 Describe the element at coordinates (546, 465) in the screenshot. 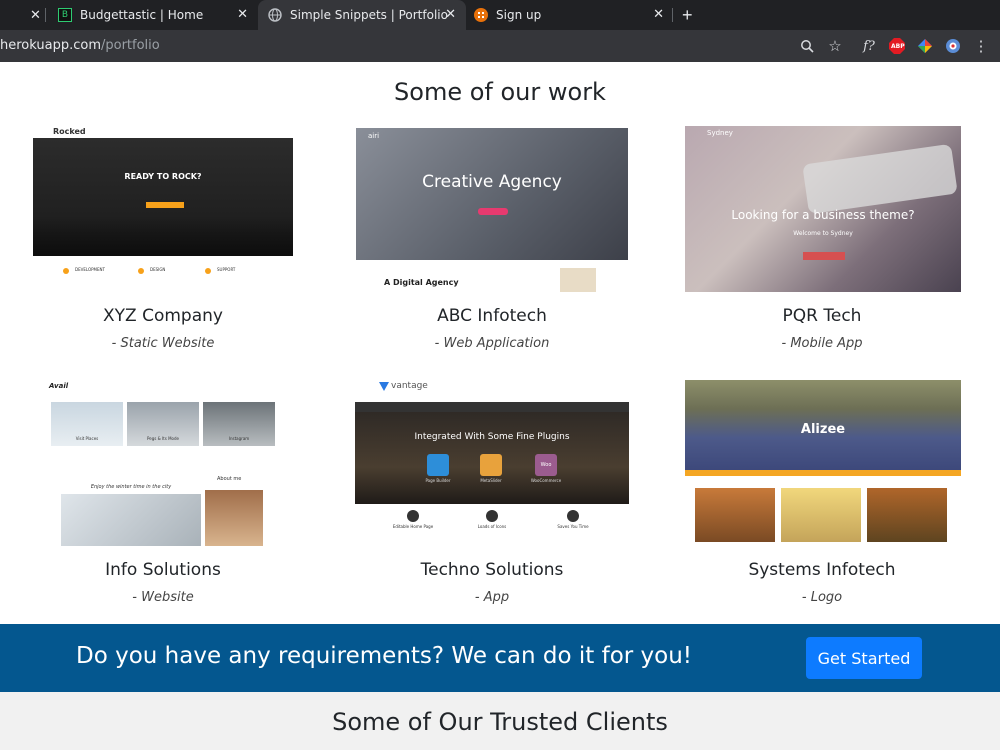

I see `woocommerce-logo-icon: Woo` at that location.